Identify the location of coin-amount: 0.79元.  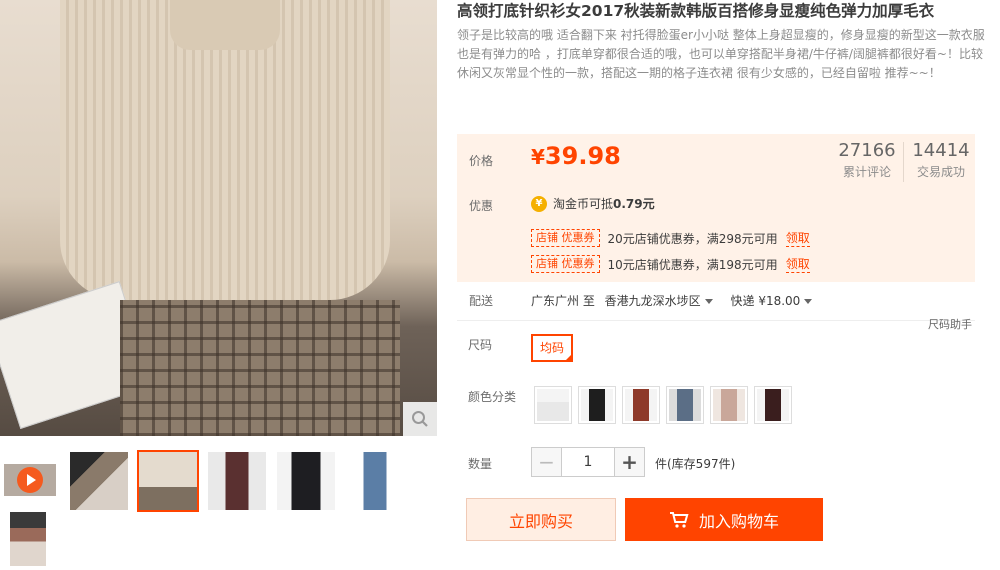
(634, 204).